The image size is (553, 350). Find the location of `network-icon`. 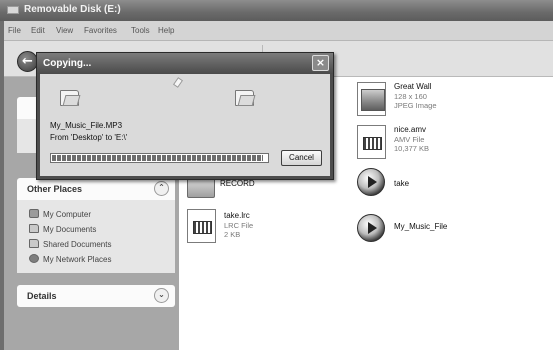

network-icon is located at coordinates (34, 258).